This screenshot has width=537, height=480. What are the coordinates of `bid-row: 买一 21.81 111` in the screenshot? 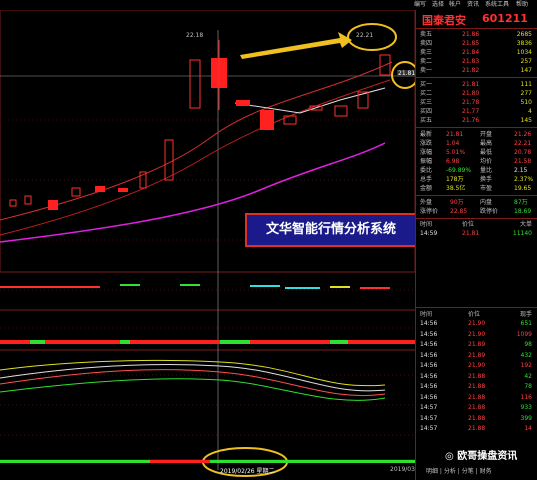 It's located at (476, 84).